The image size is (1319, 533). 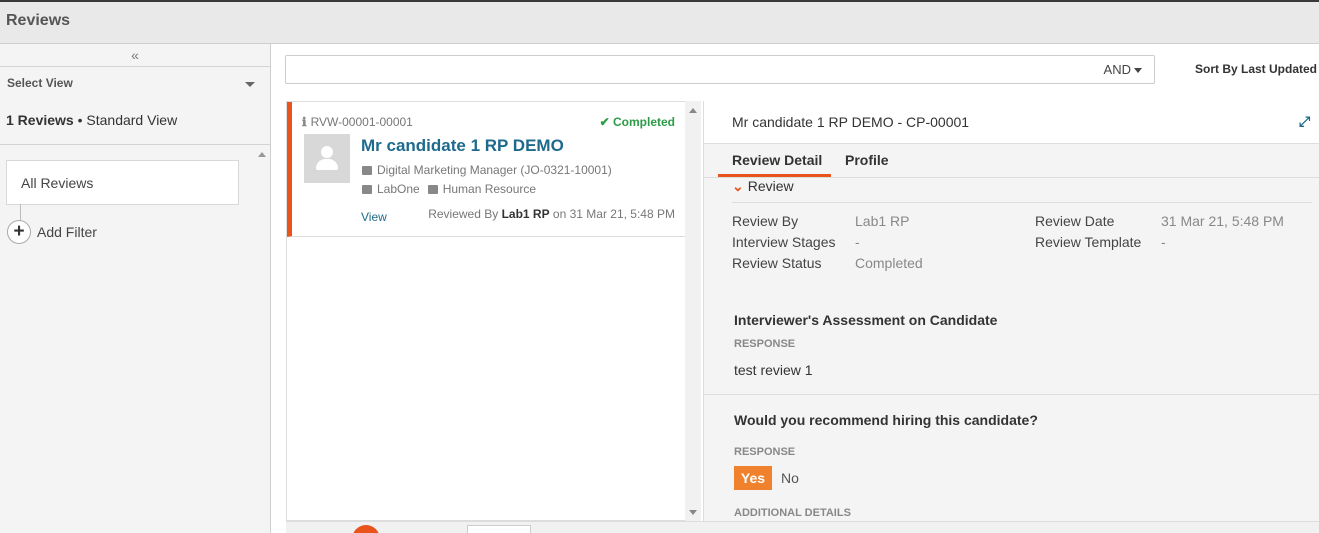 What do you see at coordinates (774, 175) in the screenshot?
I see `active-tab-indicator` at bounding box center [774, 175].